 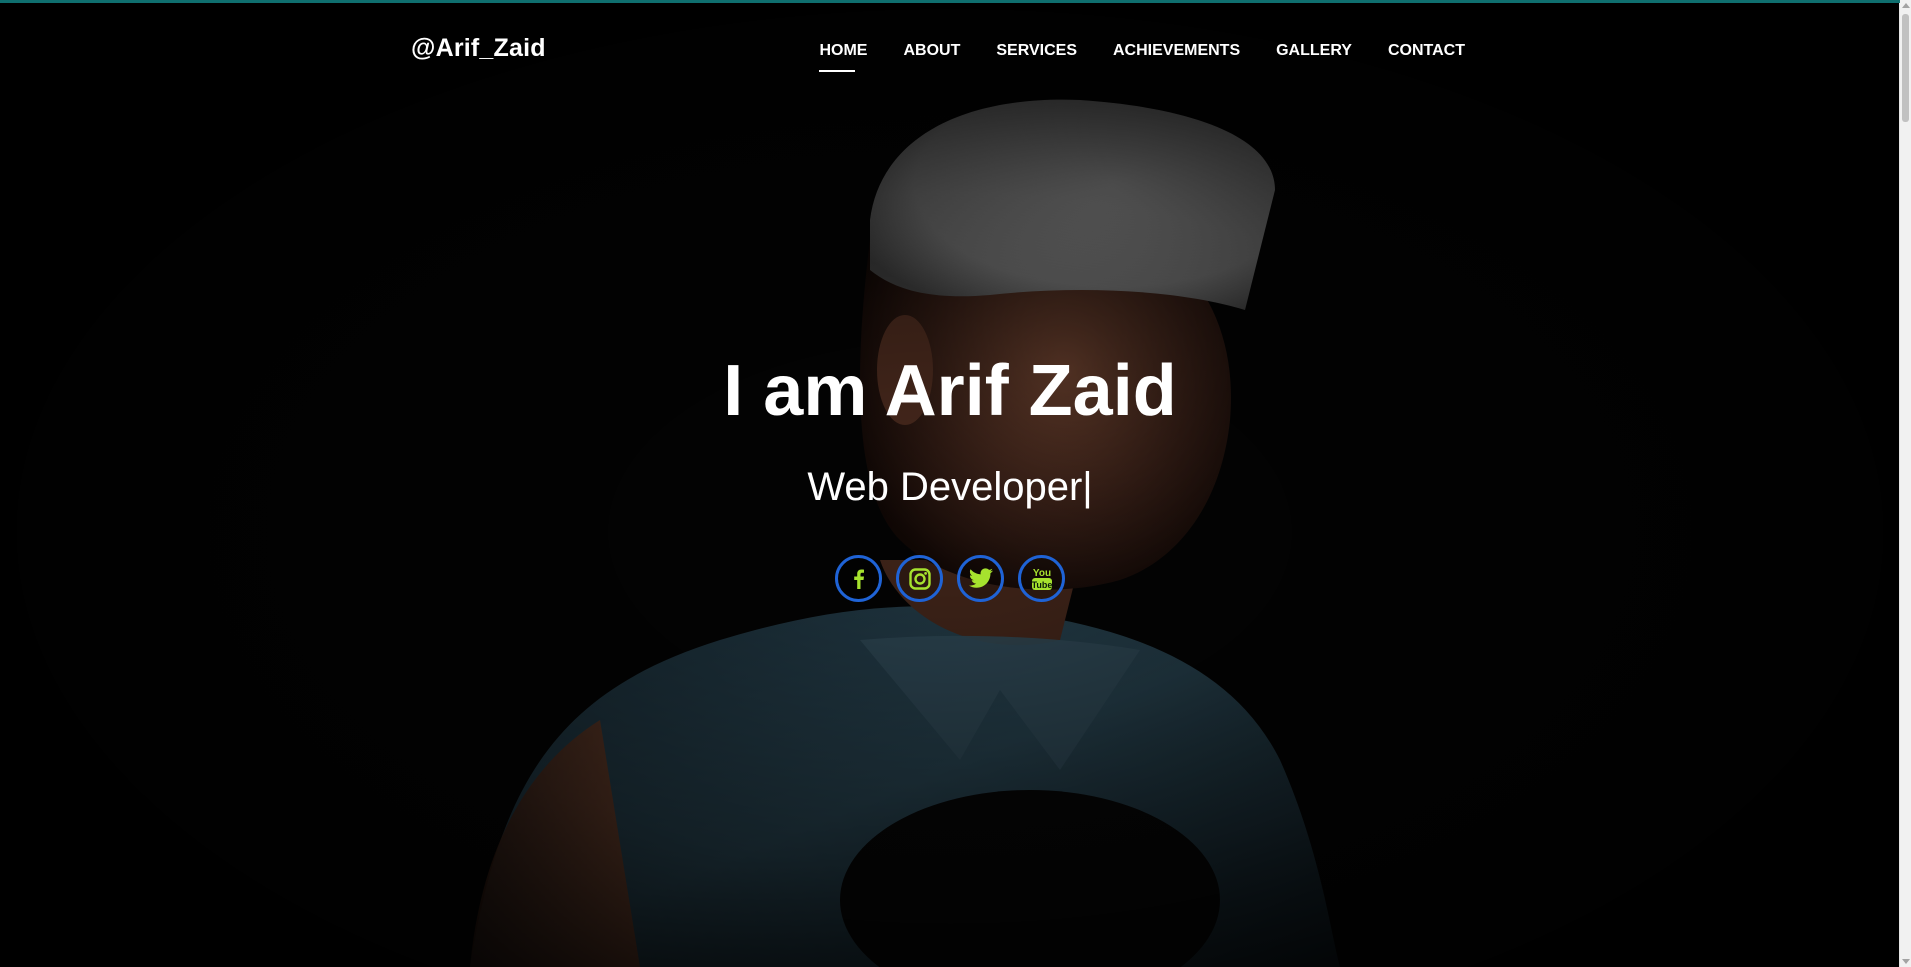 I want to click on twitter-link, so click(x=980, y=578).